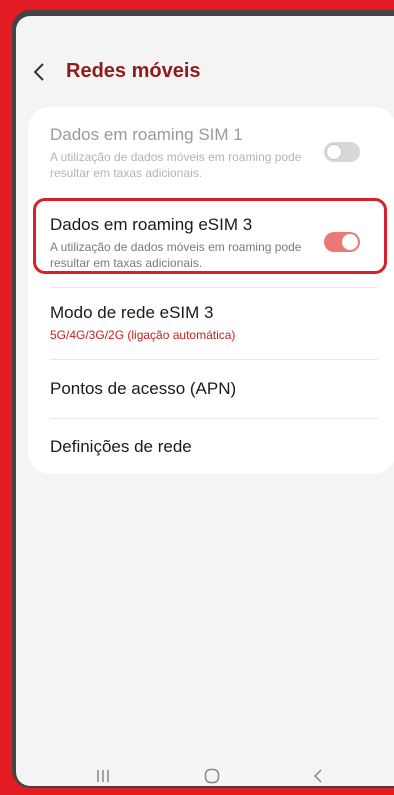 The image size is (394, 795). I want to click on recent-apps-icon, so click(103, 776).